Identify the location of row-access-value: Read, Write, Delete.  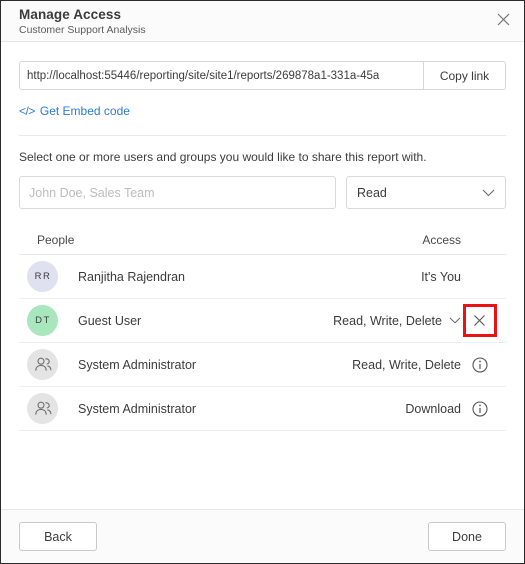
(406, 365).